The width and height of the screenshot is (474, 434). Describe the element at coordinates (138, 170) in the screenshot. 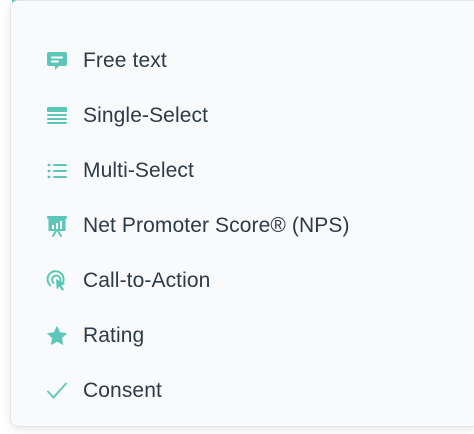

I see `menu-item-label: Multi-Select` at that location.